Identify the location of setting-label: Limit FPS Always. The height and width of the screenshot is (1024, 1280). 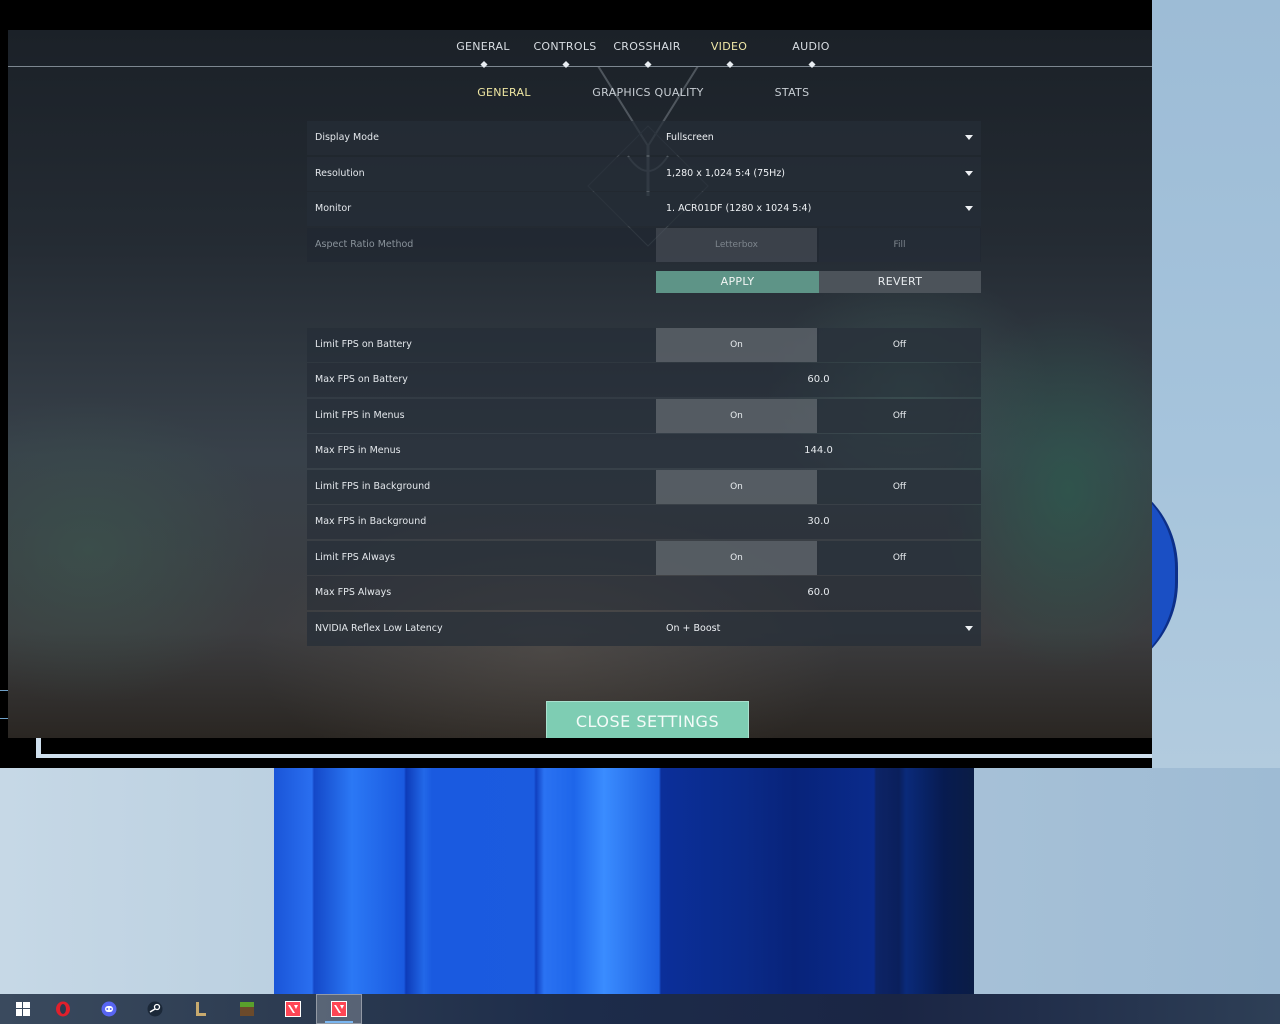
(355, 557).